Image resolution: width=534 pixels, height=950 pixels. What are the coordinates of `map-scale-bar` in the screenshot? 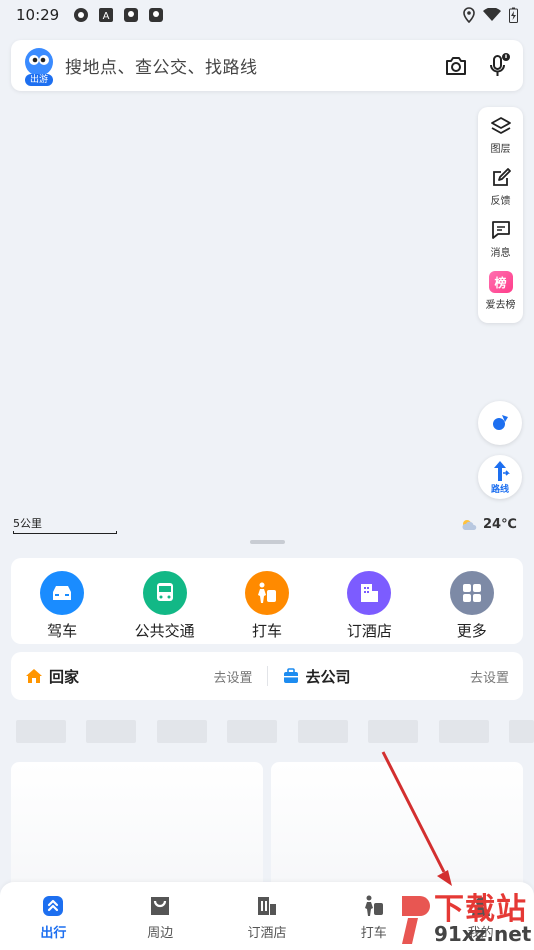 It's located at (65, 532).